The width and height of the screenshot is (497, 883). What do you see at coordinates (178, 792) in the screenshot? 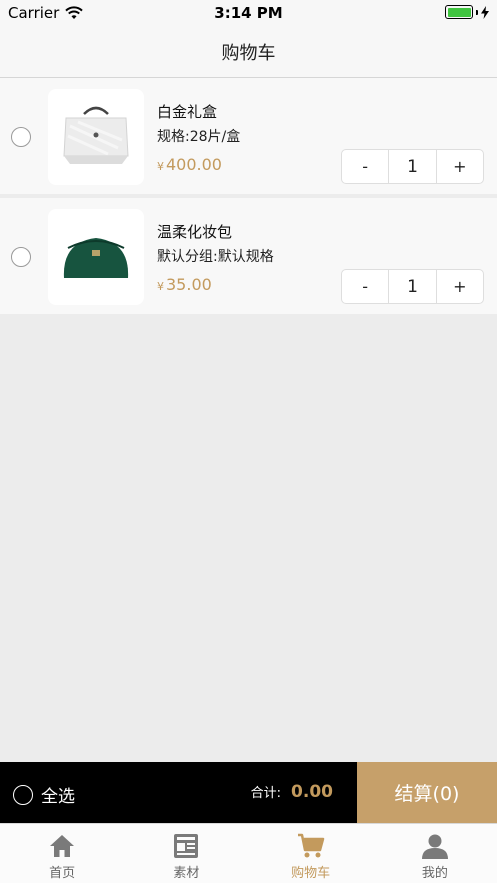
I see `checkout-summary: 全选 合计: 0.00` at bounding box center [178, 792].